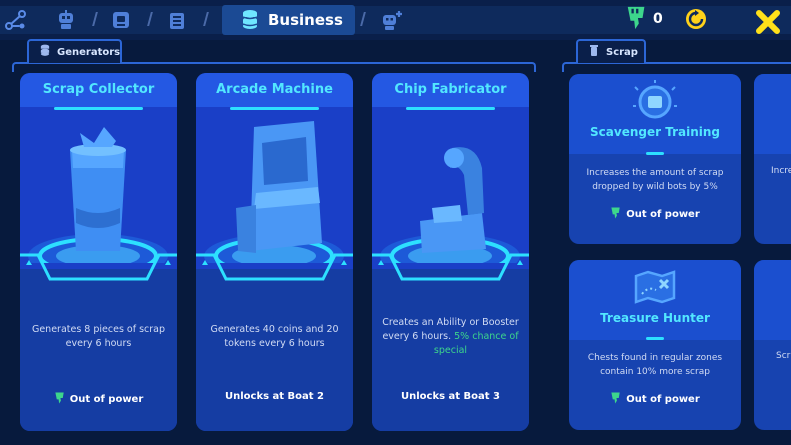 The image size is (791, 445). What do you see at coordinates (274, 67) in the screenshot?
I see `generators-section-frame` at bounding box center [274, 67].